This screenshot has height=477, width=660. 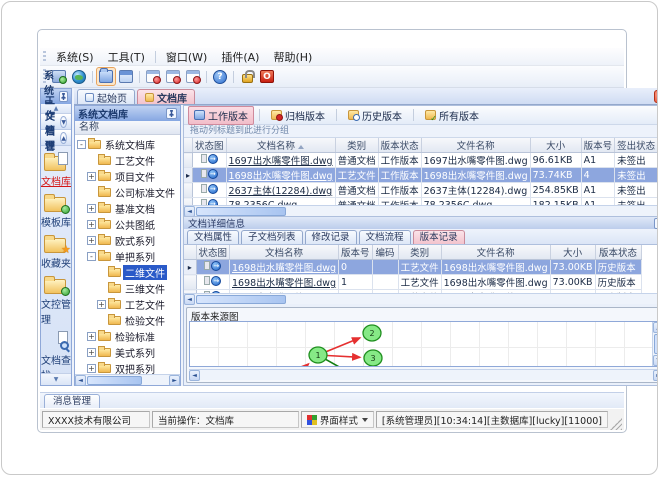 I want to click on close-icon: ✕, so click(x=655, y=96).